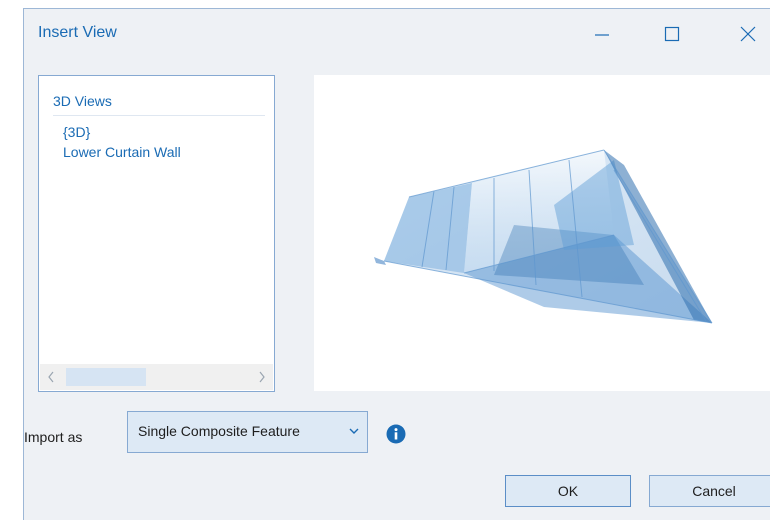 This screenshot has width=770, height=520. Describe the element at coordinates (53, 437) in the screenshot. I see `import-as-label: Import as` at that location.